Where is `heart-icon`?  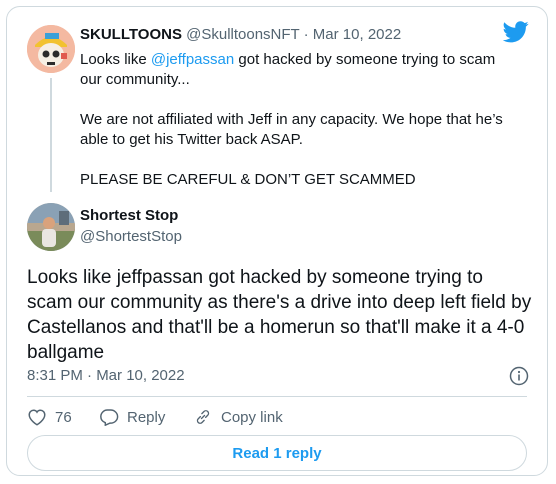
heart-icon is located at coordinates (37, 417).